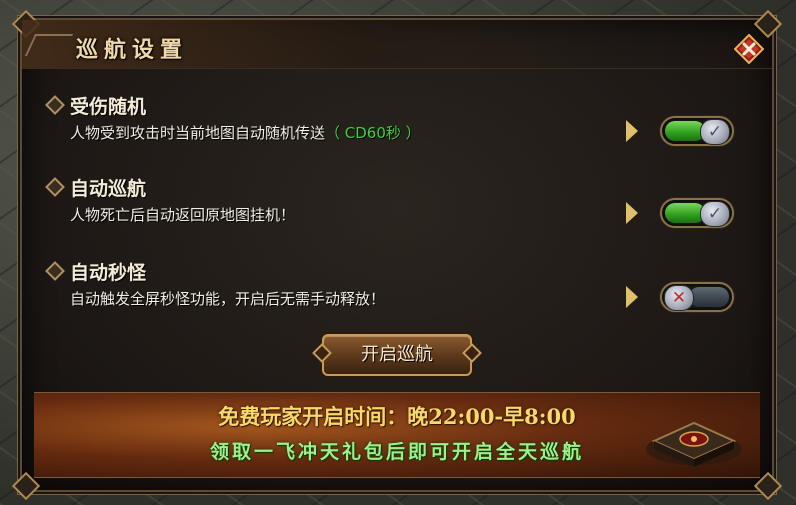 The image size is (796, 505). I want to click on toggle-knob: ✕, so click(679, 298).